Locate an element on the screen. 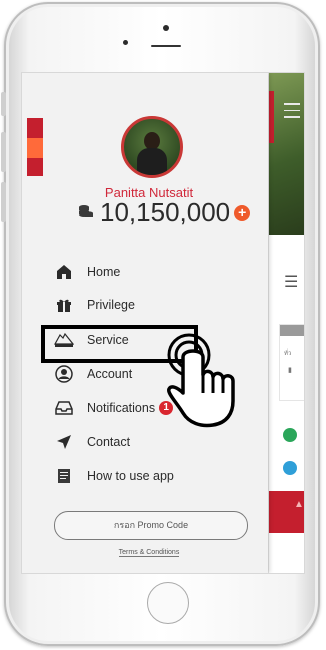 This screenshot has height=650, width=326. points-balance: 10,150,000 + is located at coordinates (164, 212).